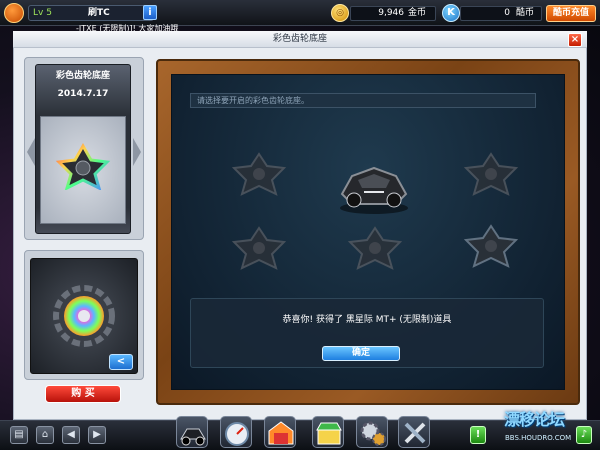 This screenshot has height=450, width=600. What do you see at coordinates (300, 39) in the screenshot?
I see `window-title: 彩色齿轮底座` at bounding box center [300, 39].